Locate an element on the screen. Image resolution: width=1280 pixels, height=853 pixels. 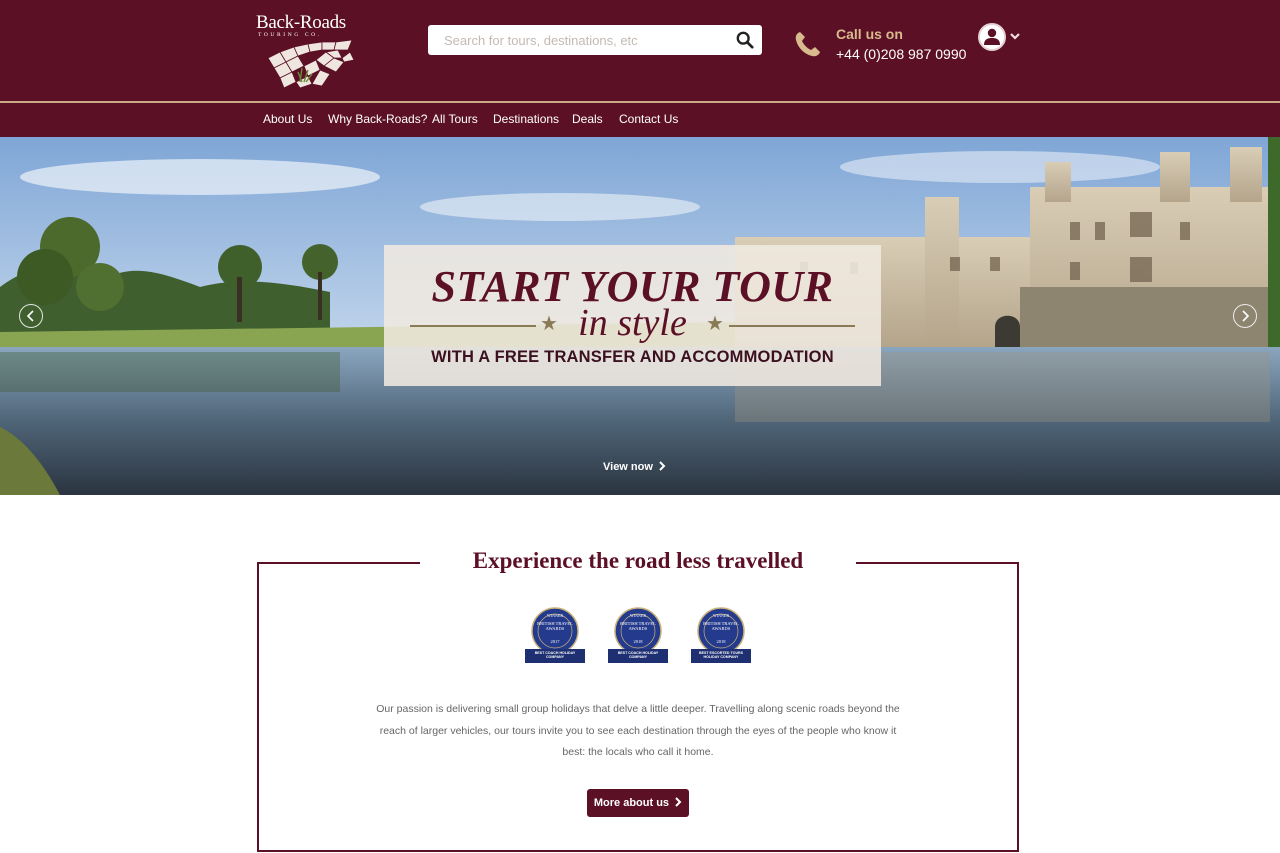
search-bar is located at coordinates (595, 40).